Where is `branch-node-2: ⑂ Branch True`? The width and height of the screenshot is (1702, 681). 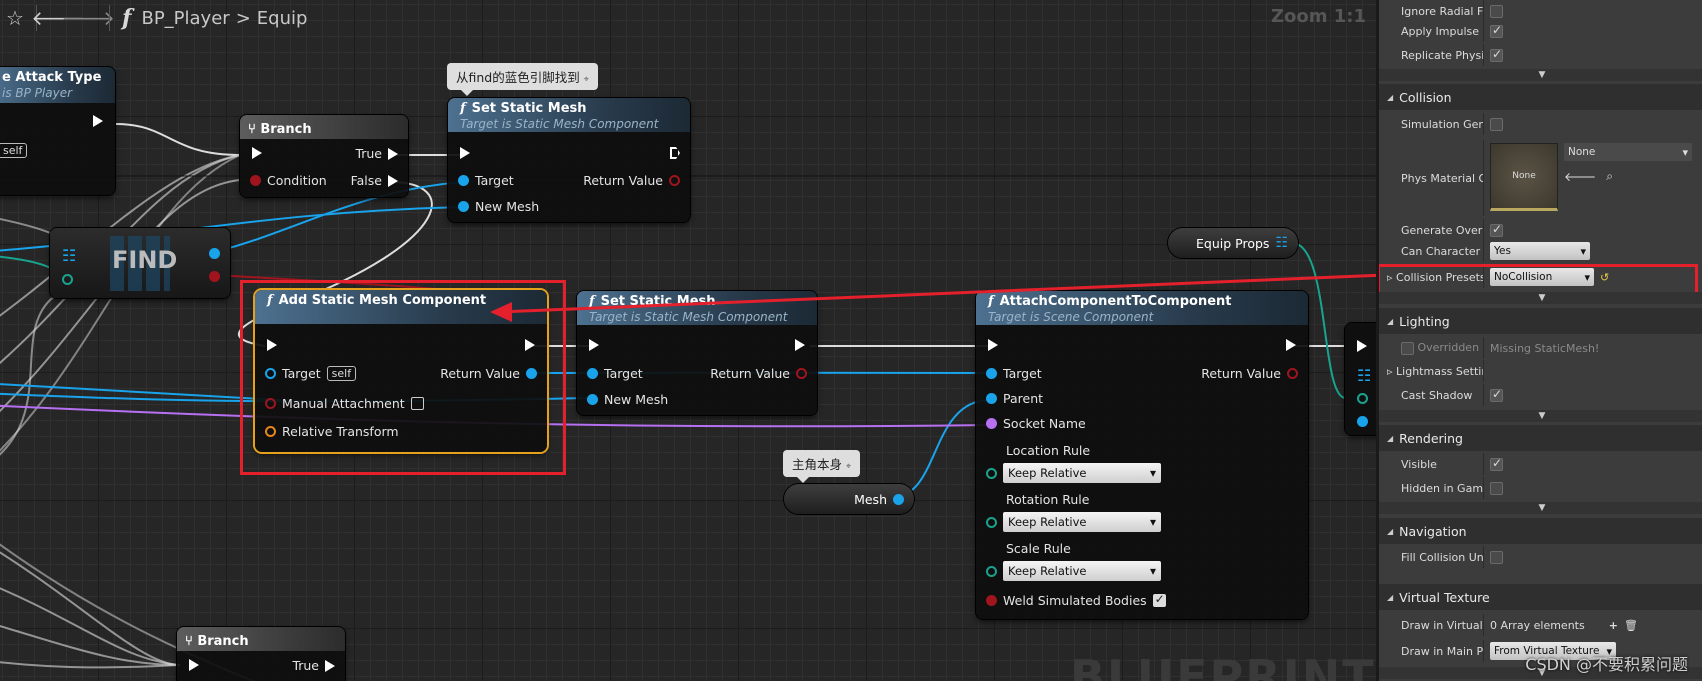
branch-node-2: ⑂ Branch True is located at coordinates (261, 654).